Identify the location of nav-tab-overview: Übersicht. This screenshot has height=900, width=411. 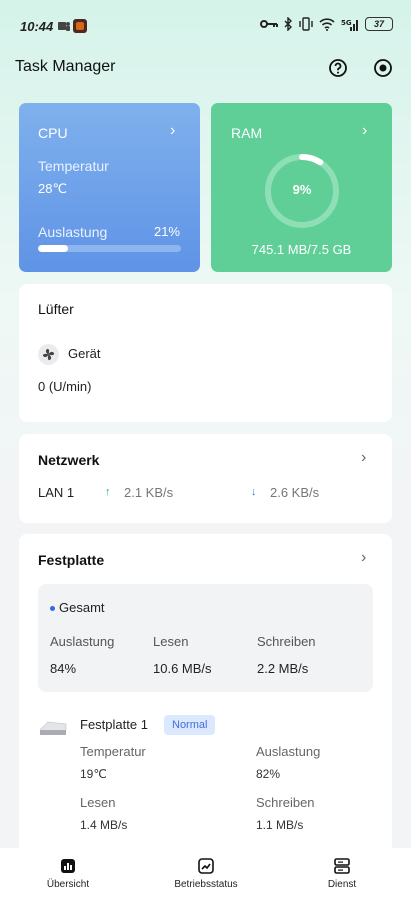
(68, 874).